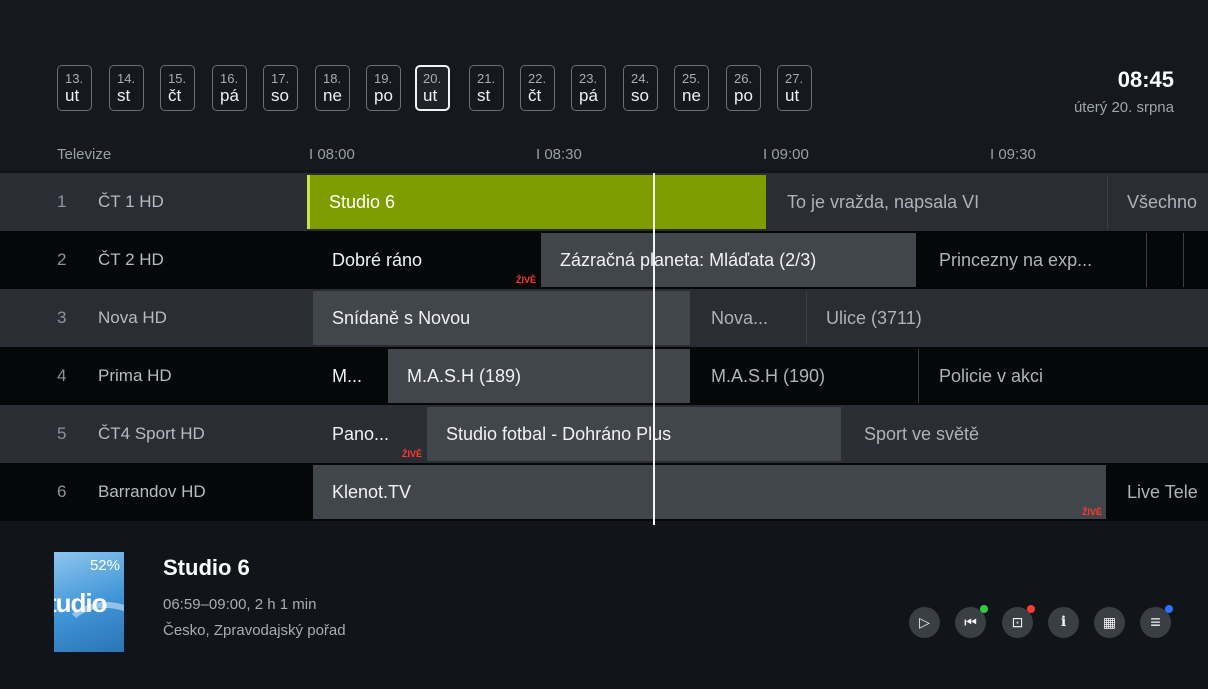 The image size is (1208, 689). Describe the element at coordinates (537, 78) in the screenshot. I see `date-number: 22.` at that location.